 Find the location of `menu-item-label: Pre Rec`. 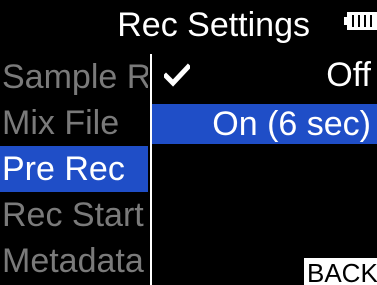

menu-item-label: Pre Rec is located at coordinates (63, 169).